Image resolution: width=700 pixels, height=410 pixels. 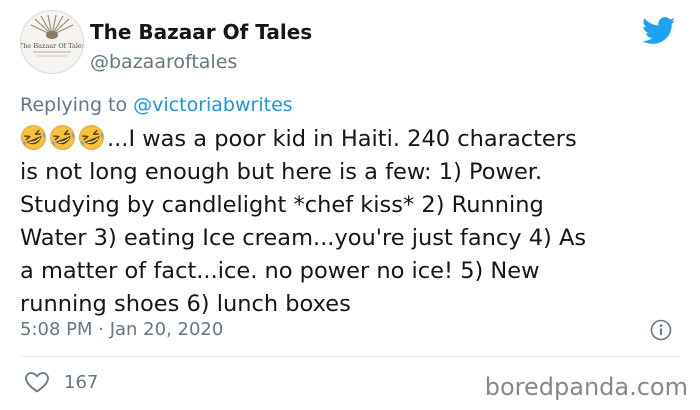 What do you see at coordinates (163, 62) in the screenshot?
I see `author-handle: @bazaaroftales` at bounding box center [163, 62].